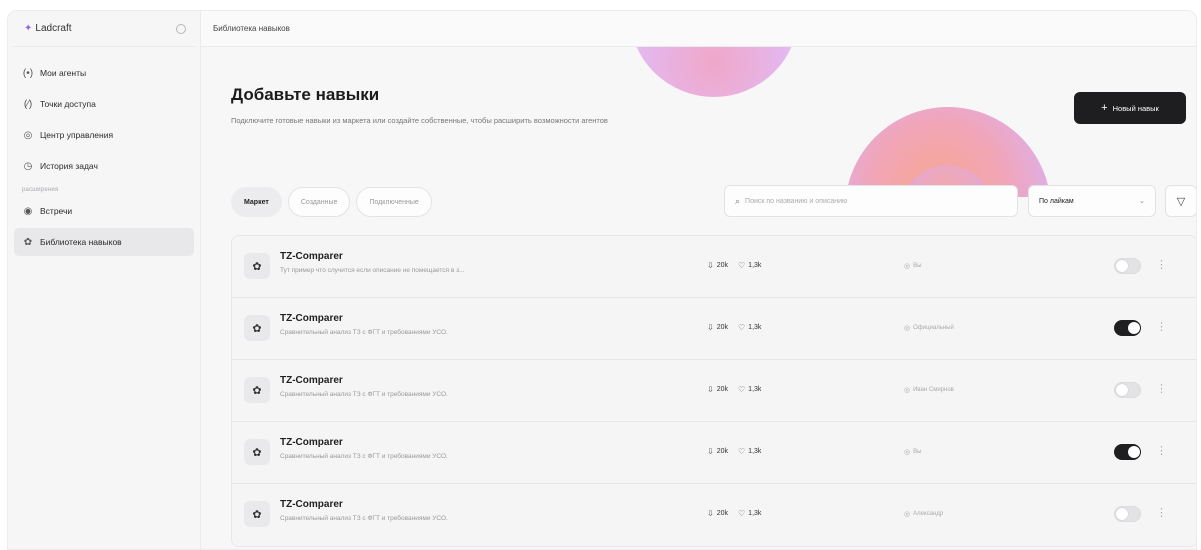  I want to click on search-input: ⌕ Поиск по названию и описанию, so click(871, 201).